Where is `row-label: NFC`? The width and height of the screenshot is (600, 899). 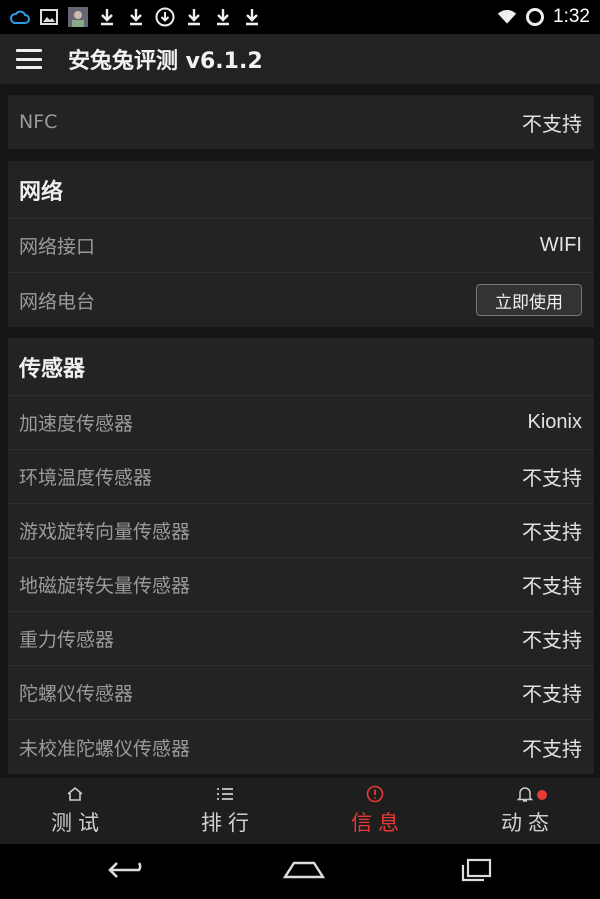 row-label: NFC is located at coordinates (38, 122).